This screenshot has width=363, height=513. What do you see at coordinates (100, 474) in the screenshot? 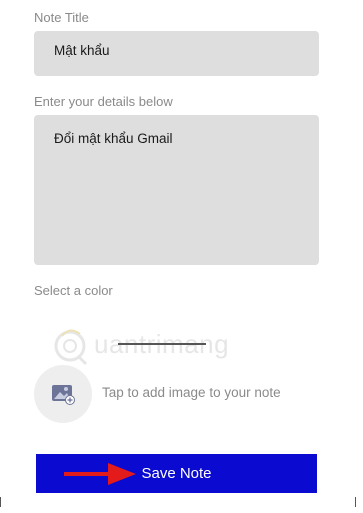
I see `red-arrow-icon` at bounding box center [100, 474].